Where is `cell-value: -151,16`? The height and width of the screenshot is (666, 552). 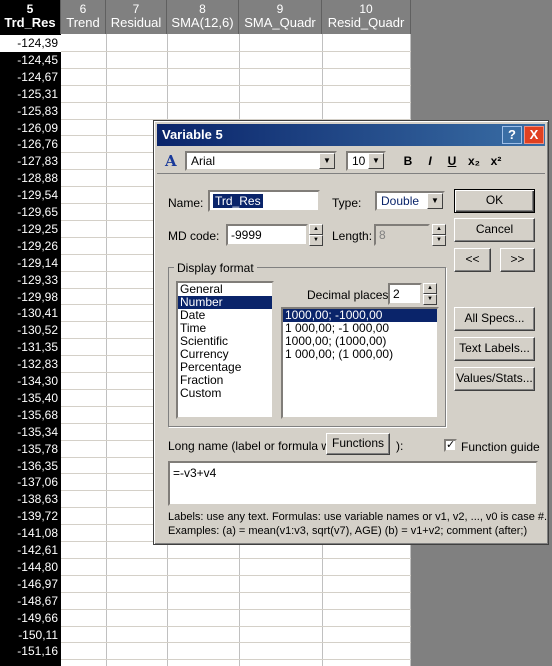 cell-value: -151,16 is located at coordinates (30, 651).